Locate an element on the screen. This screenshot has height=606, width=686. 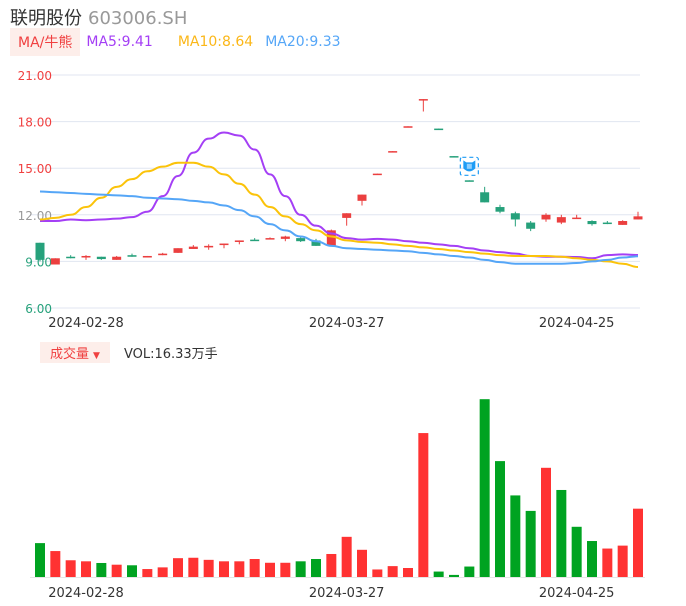
x-tick-label: 2024-04-25 is located at coordinates (577, 593).